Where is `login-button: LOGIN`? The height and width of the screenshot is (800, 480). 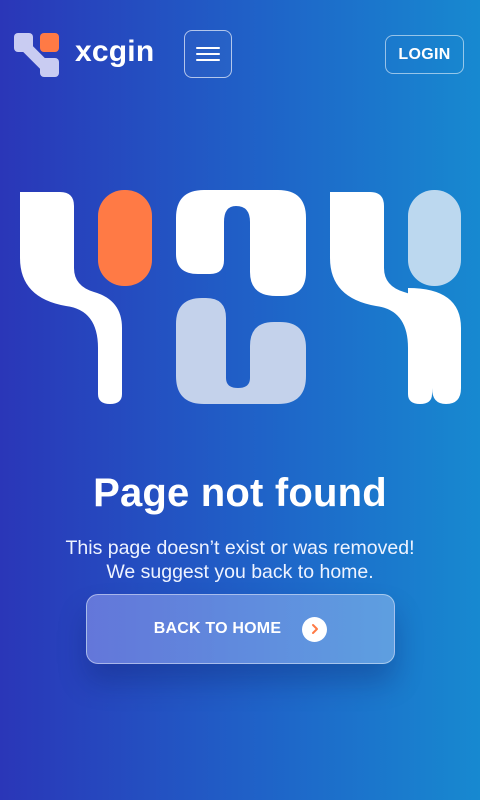 login-button: LOGIN is located at coordinates (424, 54).